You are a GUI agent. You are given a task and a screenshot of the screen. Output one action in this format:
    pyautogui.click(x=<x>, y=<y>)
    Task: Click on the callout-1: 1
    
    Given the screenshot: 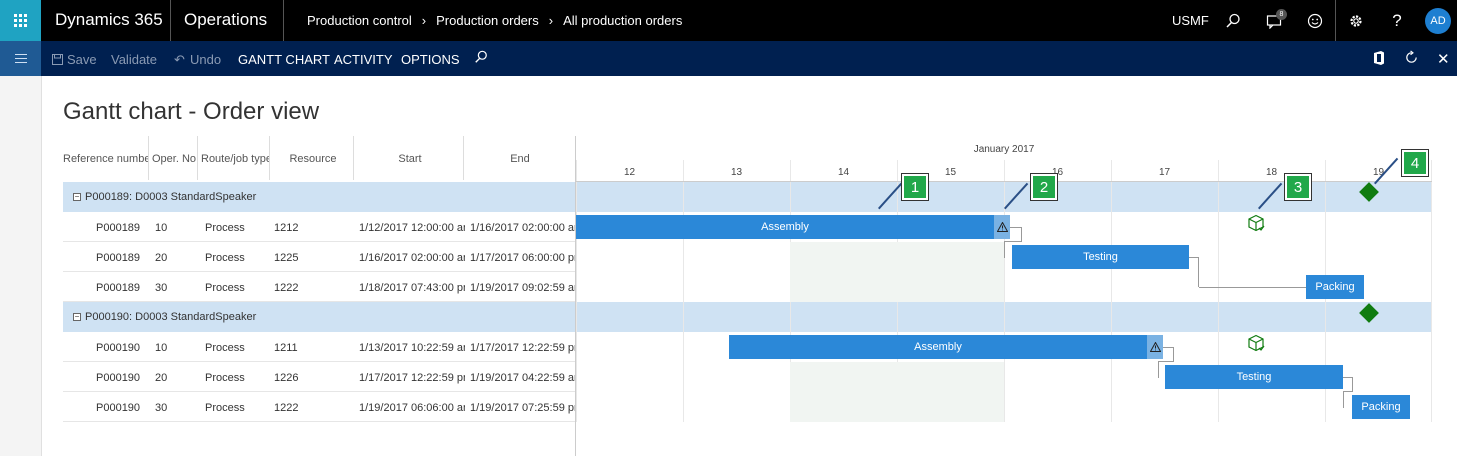 What is the action you would take?
    pyautogui.click(x=915, y=187)
    